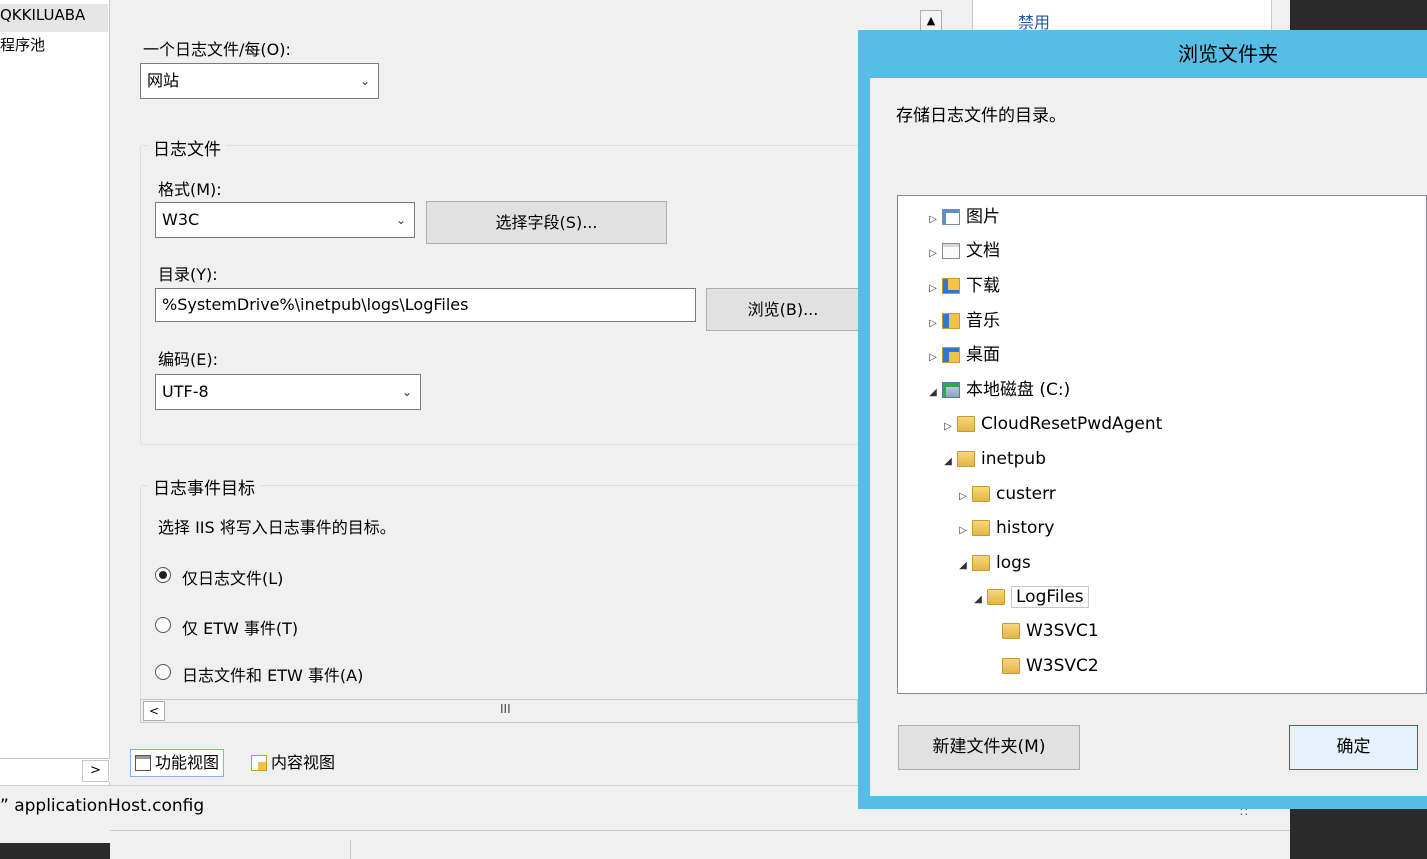 This screenshot has height=859, width=1427. What do you see at coordinates (1013, 459) in the screenshot?
I see `tree-node-label: inetpub` at bounding box center [1013, 459].